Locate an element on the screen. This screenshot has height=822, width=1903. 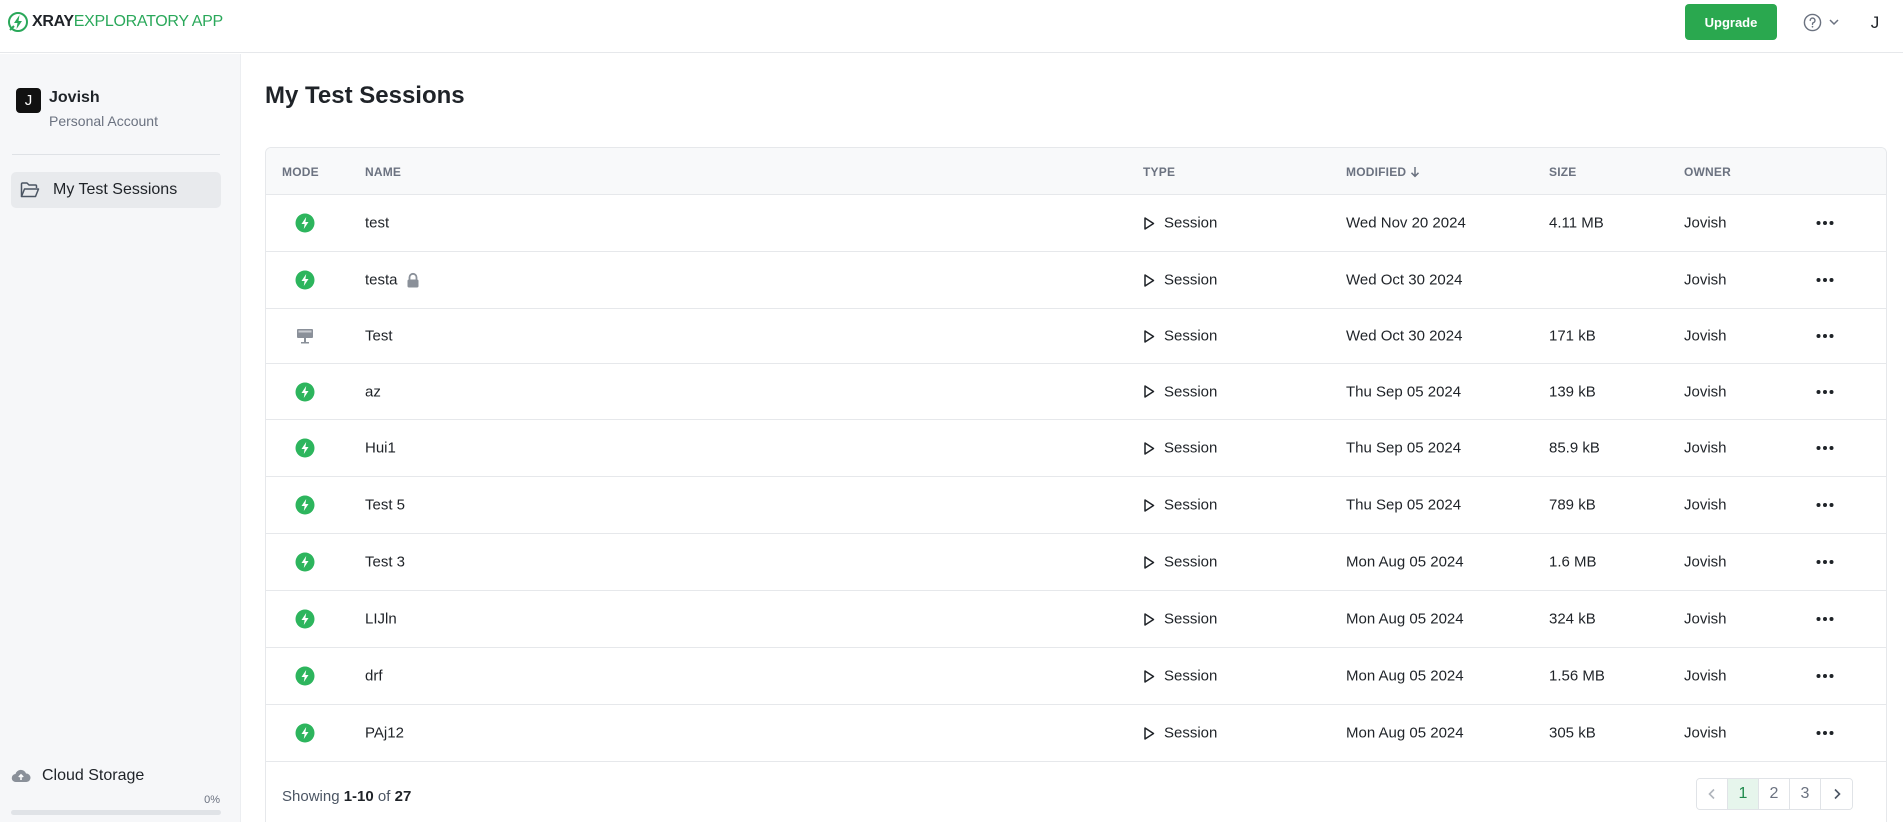
row-name-text: Test is located at coordinates (379, 336).